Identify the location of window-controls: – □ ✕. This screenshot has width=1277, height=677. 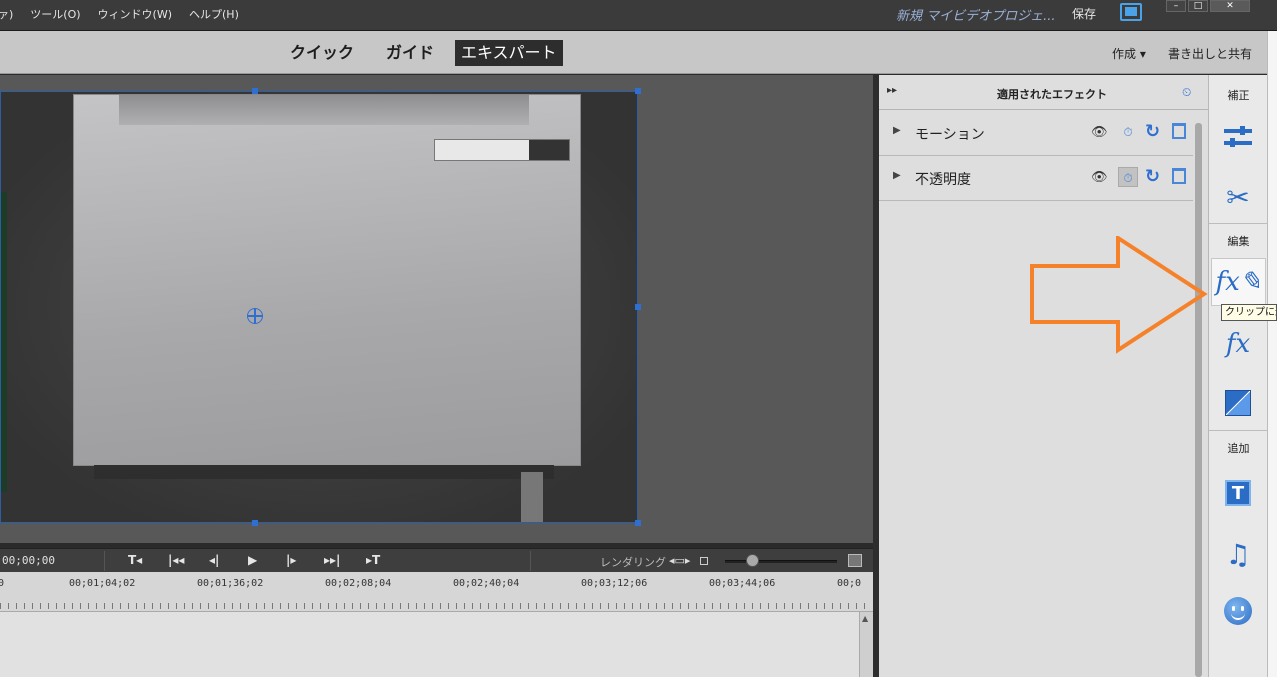
(1208, 6).